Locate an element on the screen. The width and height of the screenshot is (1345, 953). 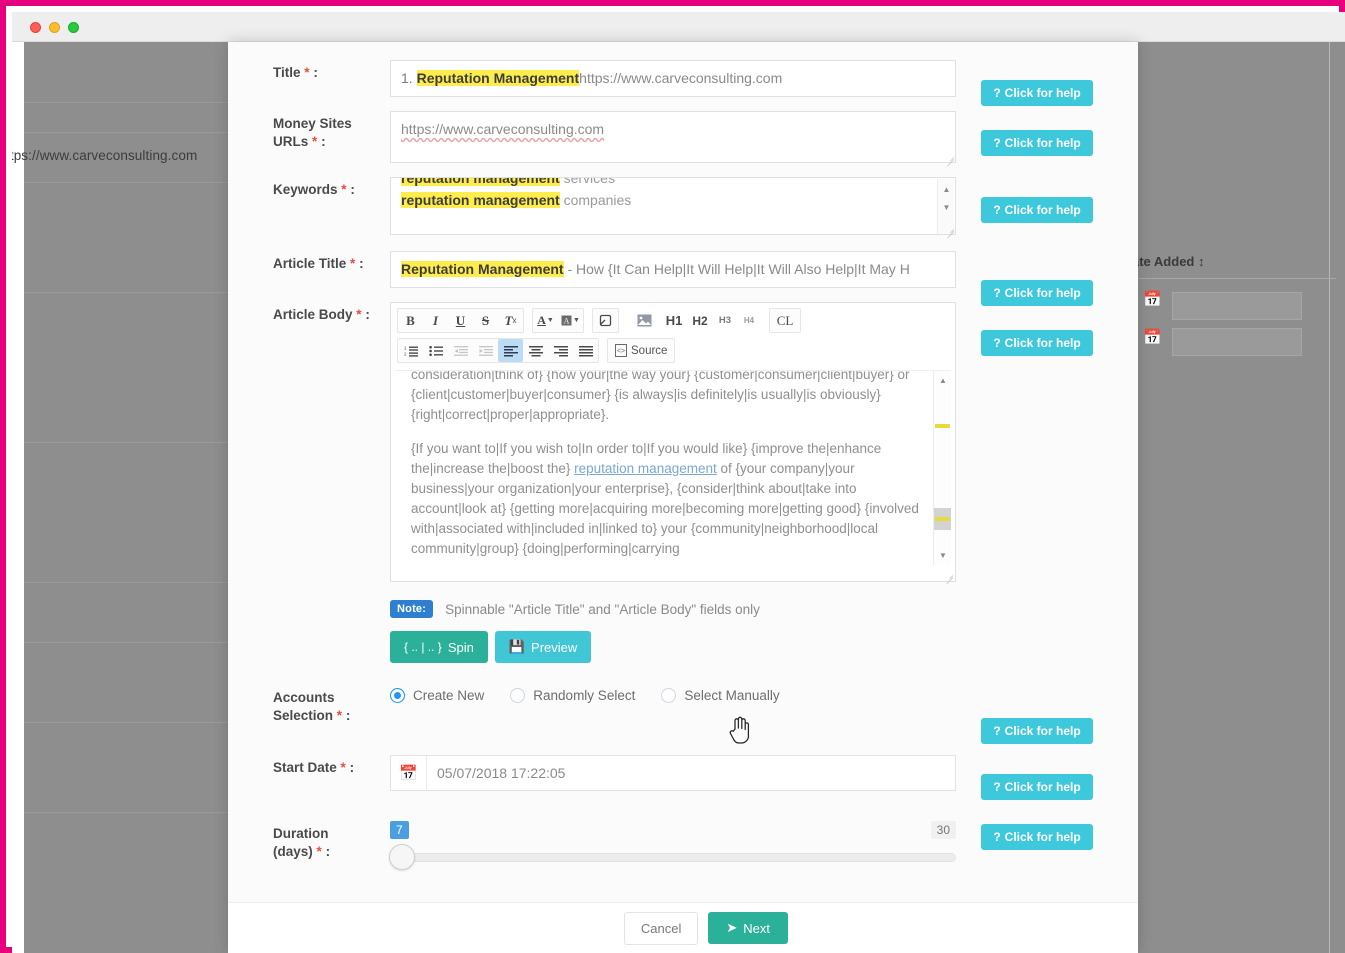
sort-arrows-icon: ↕ is located at coordinates (1201, 261).